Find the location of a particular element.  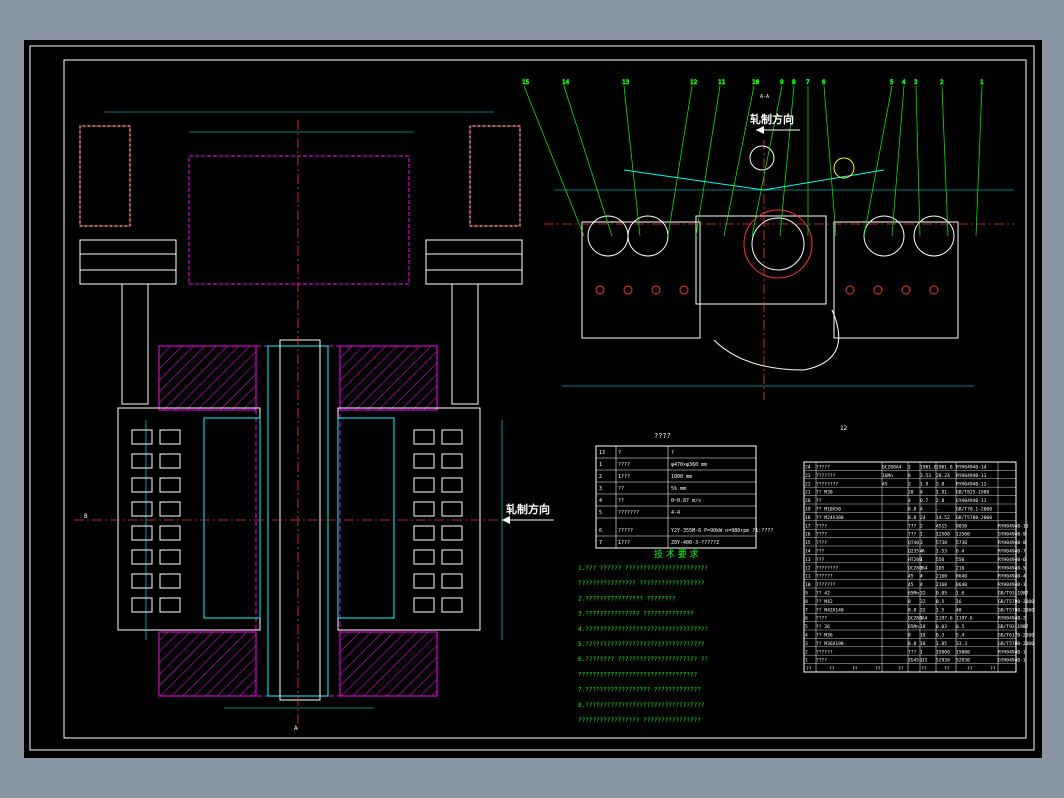

bom-cell: RYH04940-1 is located at coordinates (1012, 652).